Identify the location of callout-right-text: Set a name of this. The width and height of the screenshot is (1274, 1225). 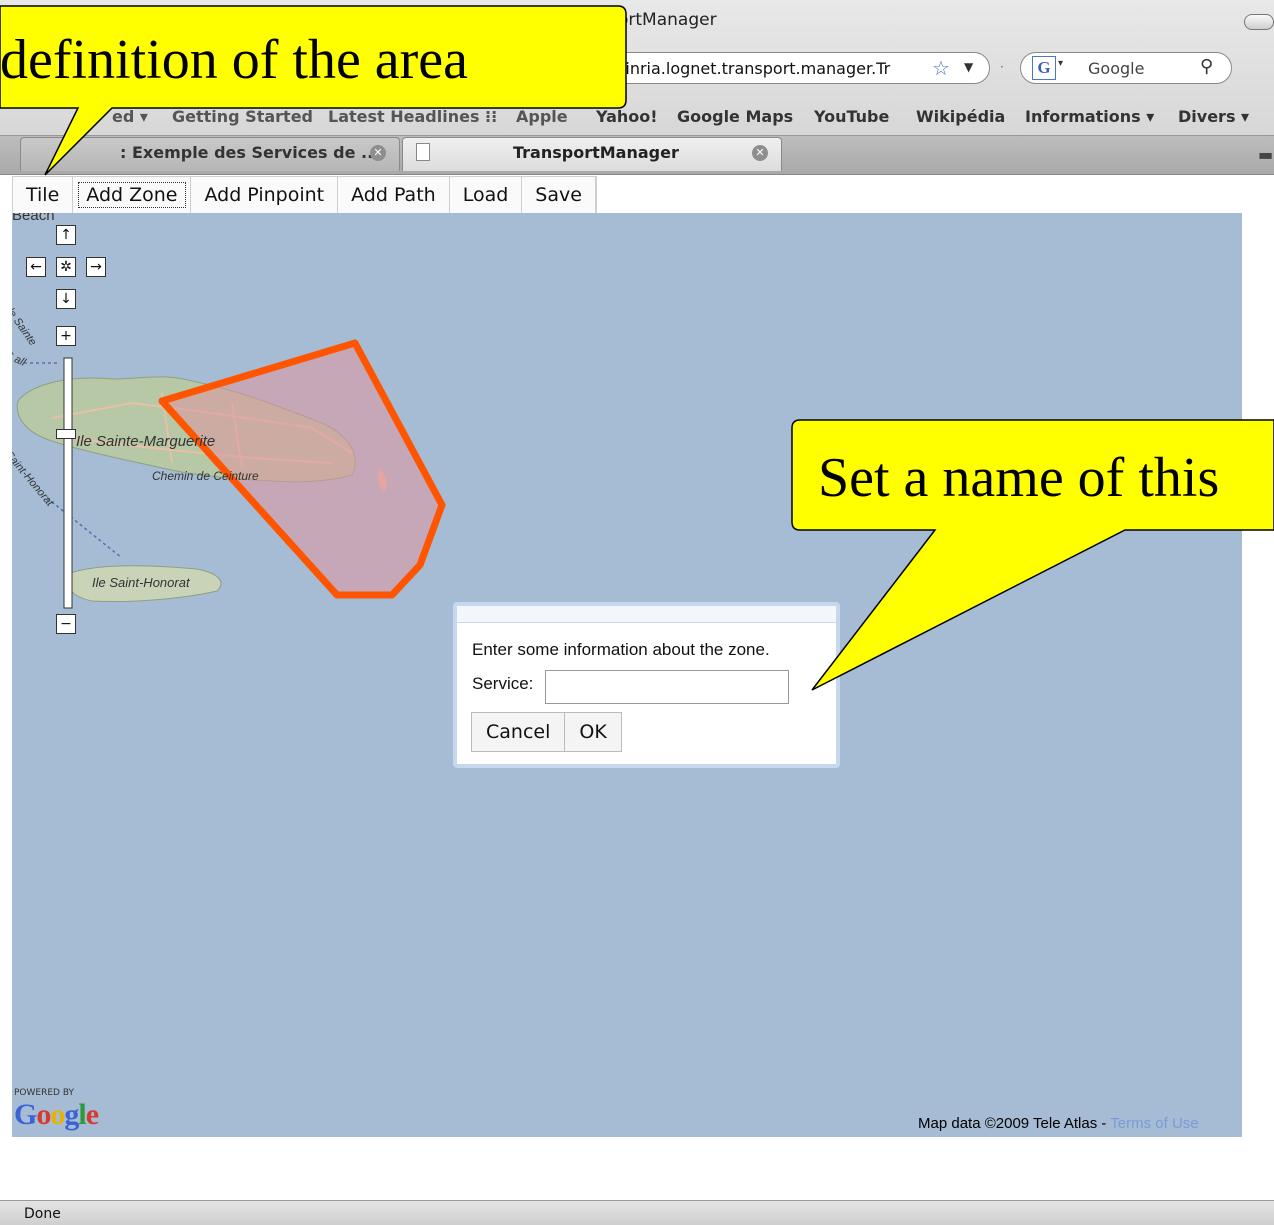
(1019, 478).